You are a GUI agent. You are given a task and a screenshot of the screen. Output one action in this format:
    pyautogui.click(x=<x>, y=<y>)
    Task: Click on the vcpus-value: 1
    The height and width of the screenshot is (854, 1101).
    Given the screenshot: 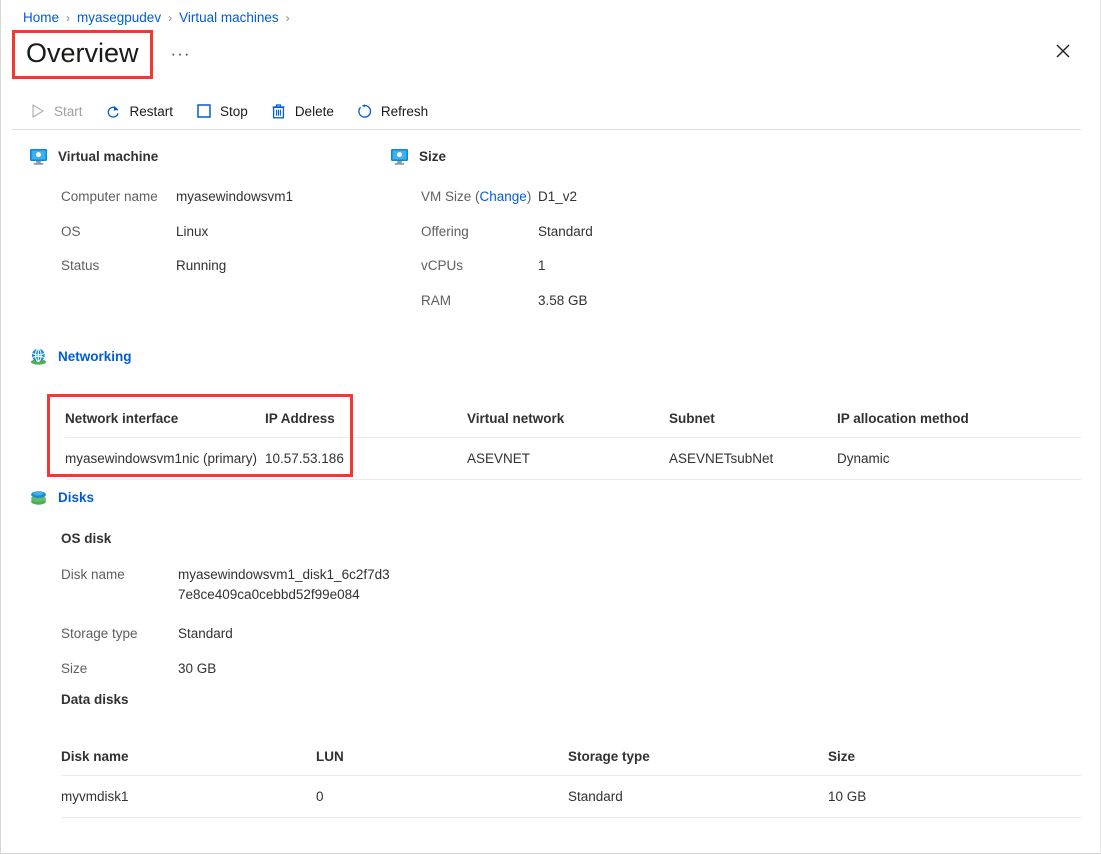 What is the action you would take?
    pyautogui.click(x=542, y=266)
    